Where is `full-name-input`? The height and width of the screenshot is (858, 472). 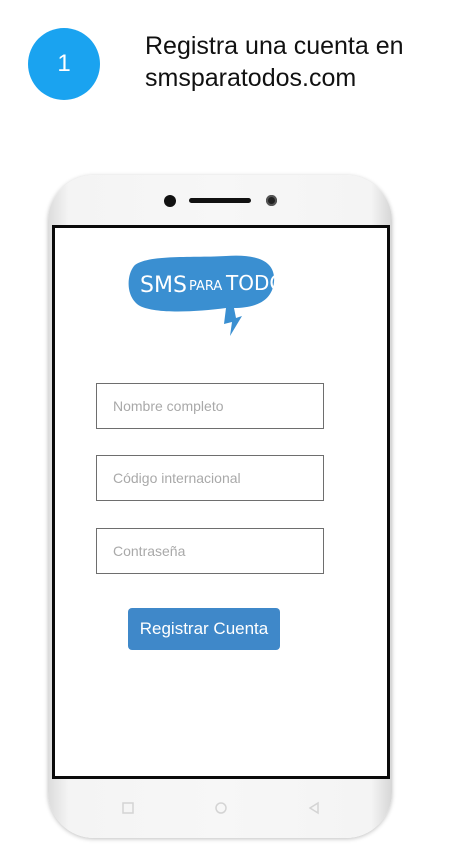
full-name-input is located at coordinates (210, 406).